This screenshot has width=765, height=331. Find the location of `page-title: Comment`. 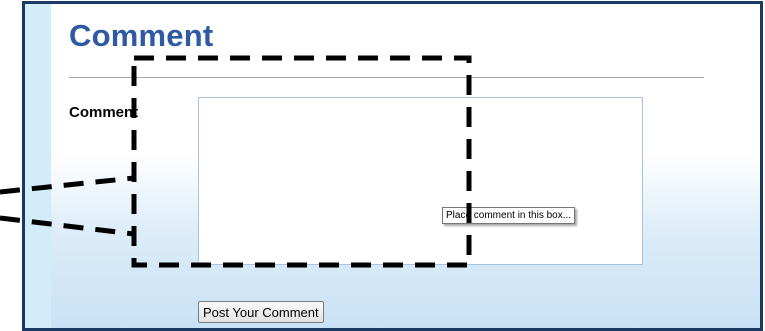

page-title: Comment is located at coordinates (141, 35).